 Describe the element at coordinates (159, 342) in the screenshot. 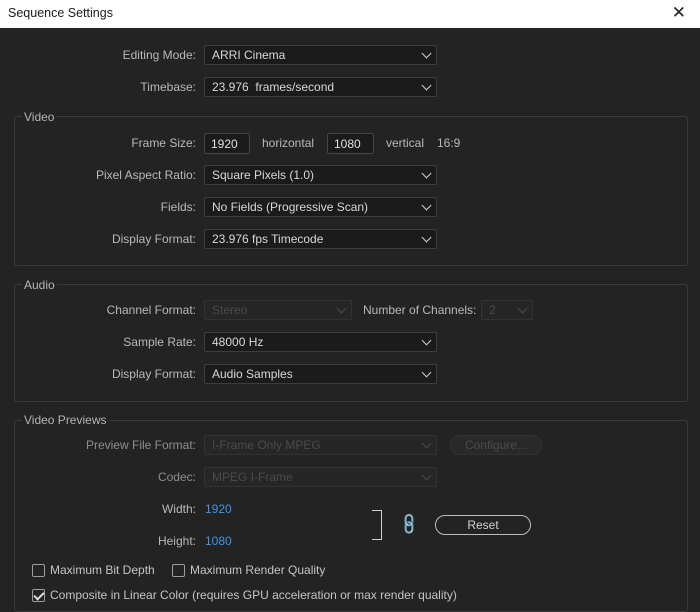

I see `sample-rate-label: Sample Rate:` at that location.